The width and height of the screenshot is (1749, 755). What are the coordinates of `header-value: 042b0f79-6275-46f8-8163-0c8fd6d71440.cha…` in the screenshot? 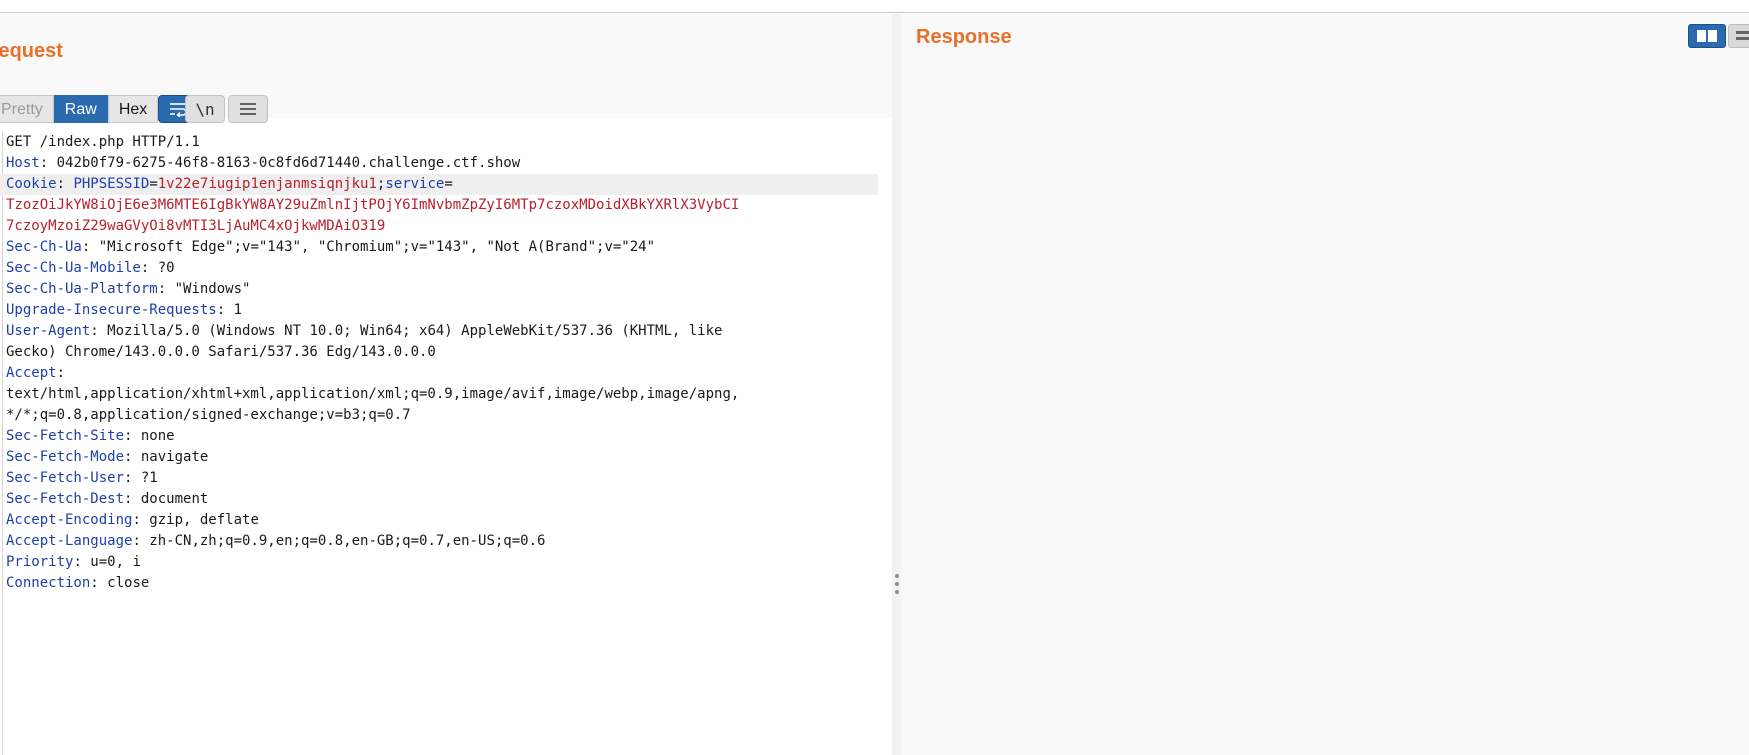 It's located at (284, 163).